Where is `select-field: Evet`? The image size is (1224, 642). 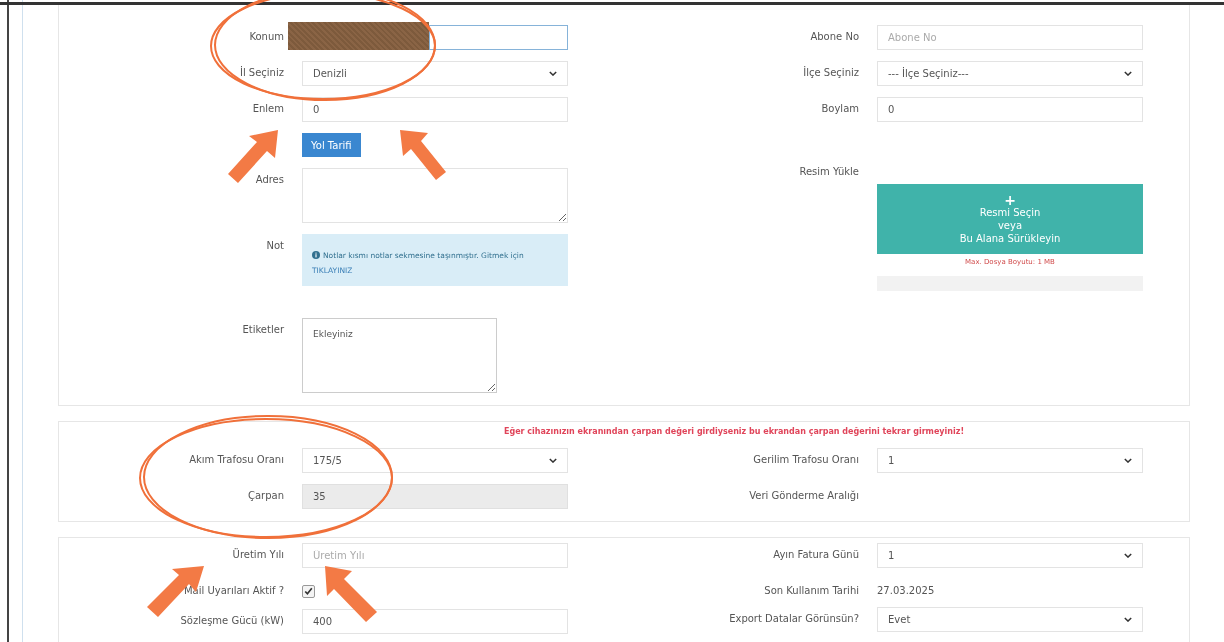 select-field: Evet is located at coordinates (1010, 619).